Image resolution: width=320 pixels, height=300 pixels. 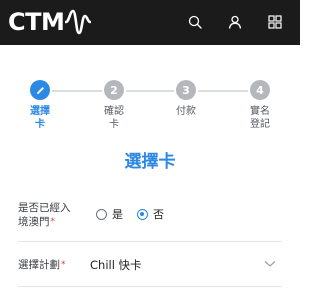 I want to click on step-confirm-card: 2 確認 卡, so click(x=114, y=105).